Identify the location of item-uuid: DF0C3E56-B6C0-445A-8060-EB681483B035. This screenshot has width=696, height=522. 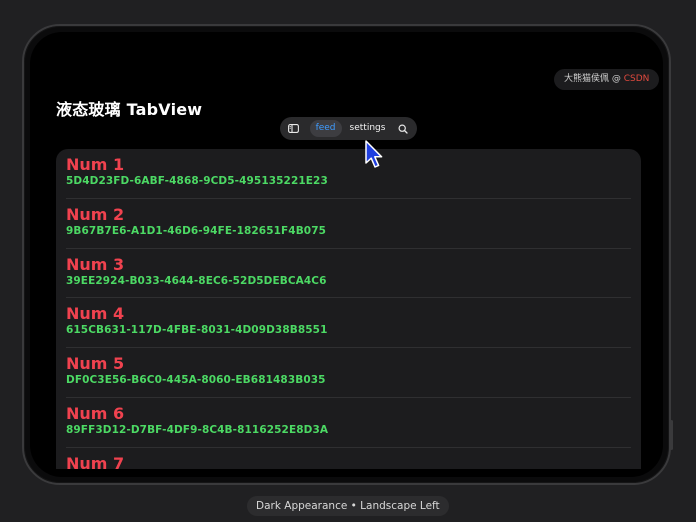
(196, 380).